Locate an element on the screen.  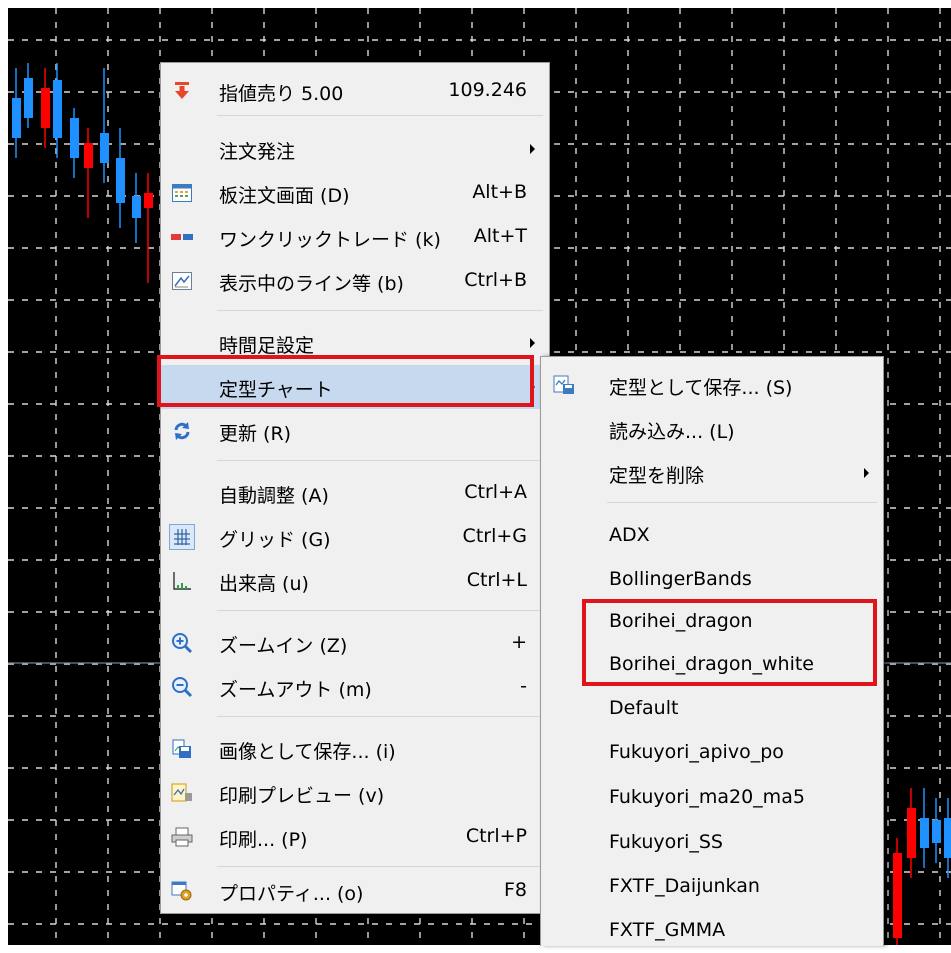
template-item: Default is located at coordinates (712, 709).